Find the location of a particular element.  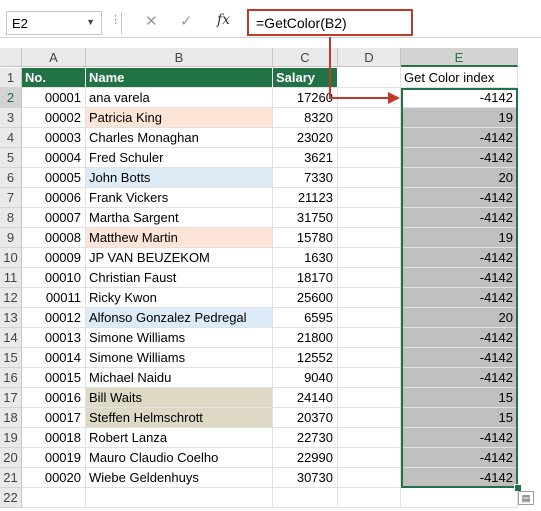

cell-salary: 12552 is located at coordinates (305, 358).